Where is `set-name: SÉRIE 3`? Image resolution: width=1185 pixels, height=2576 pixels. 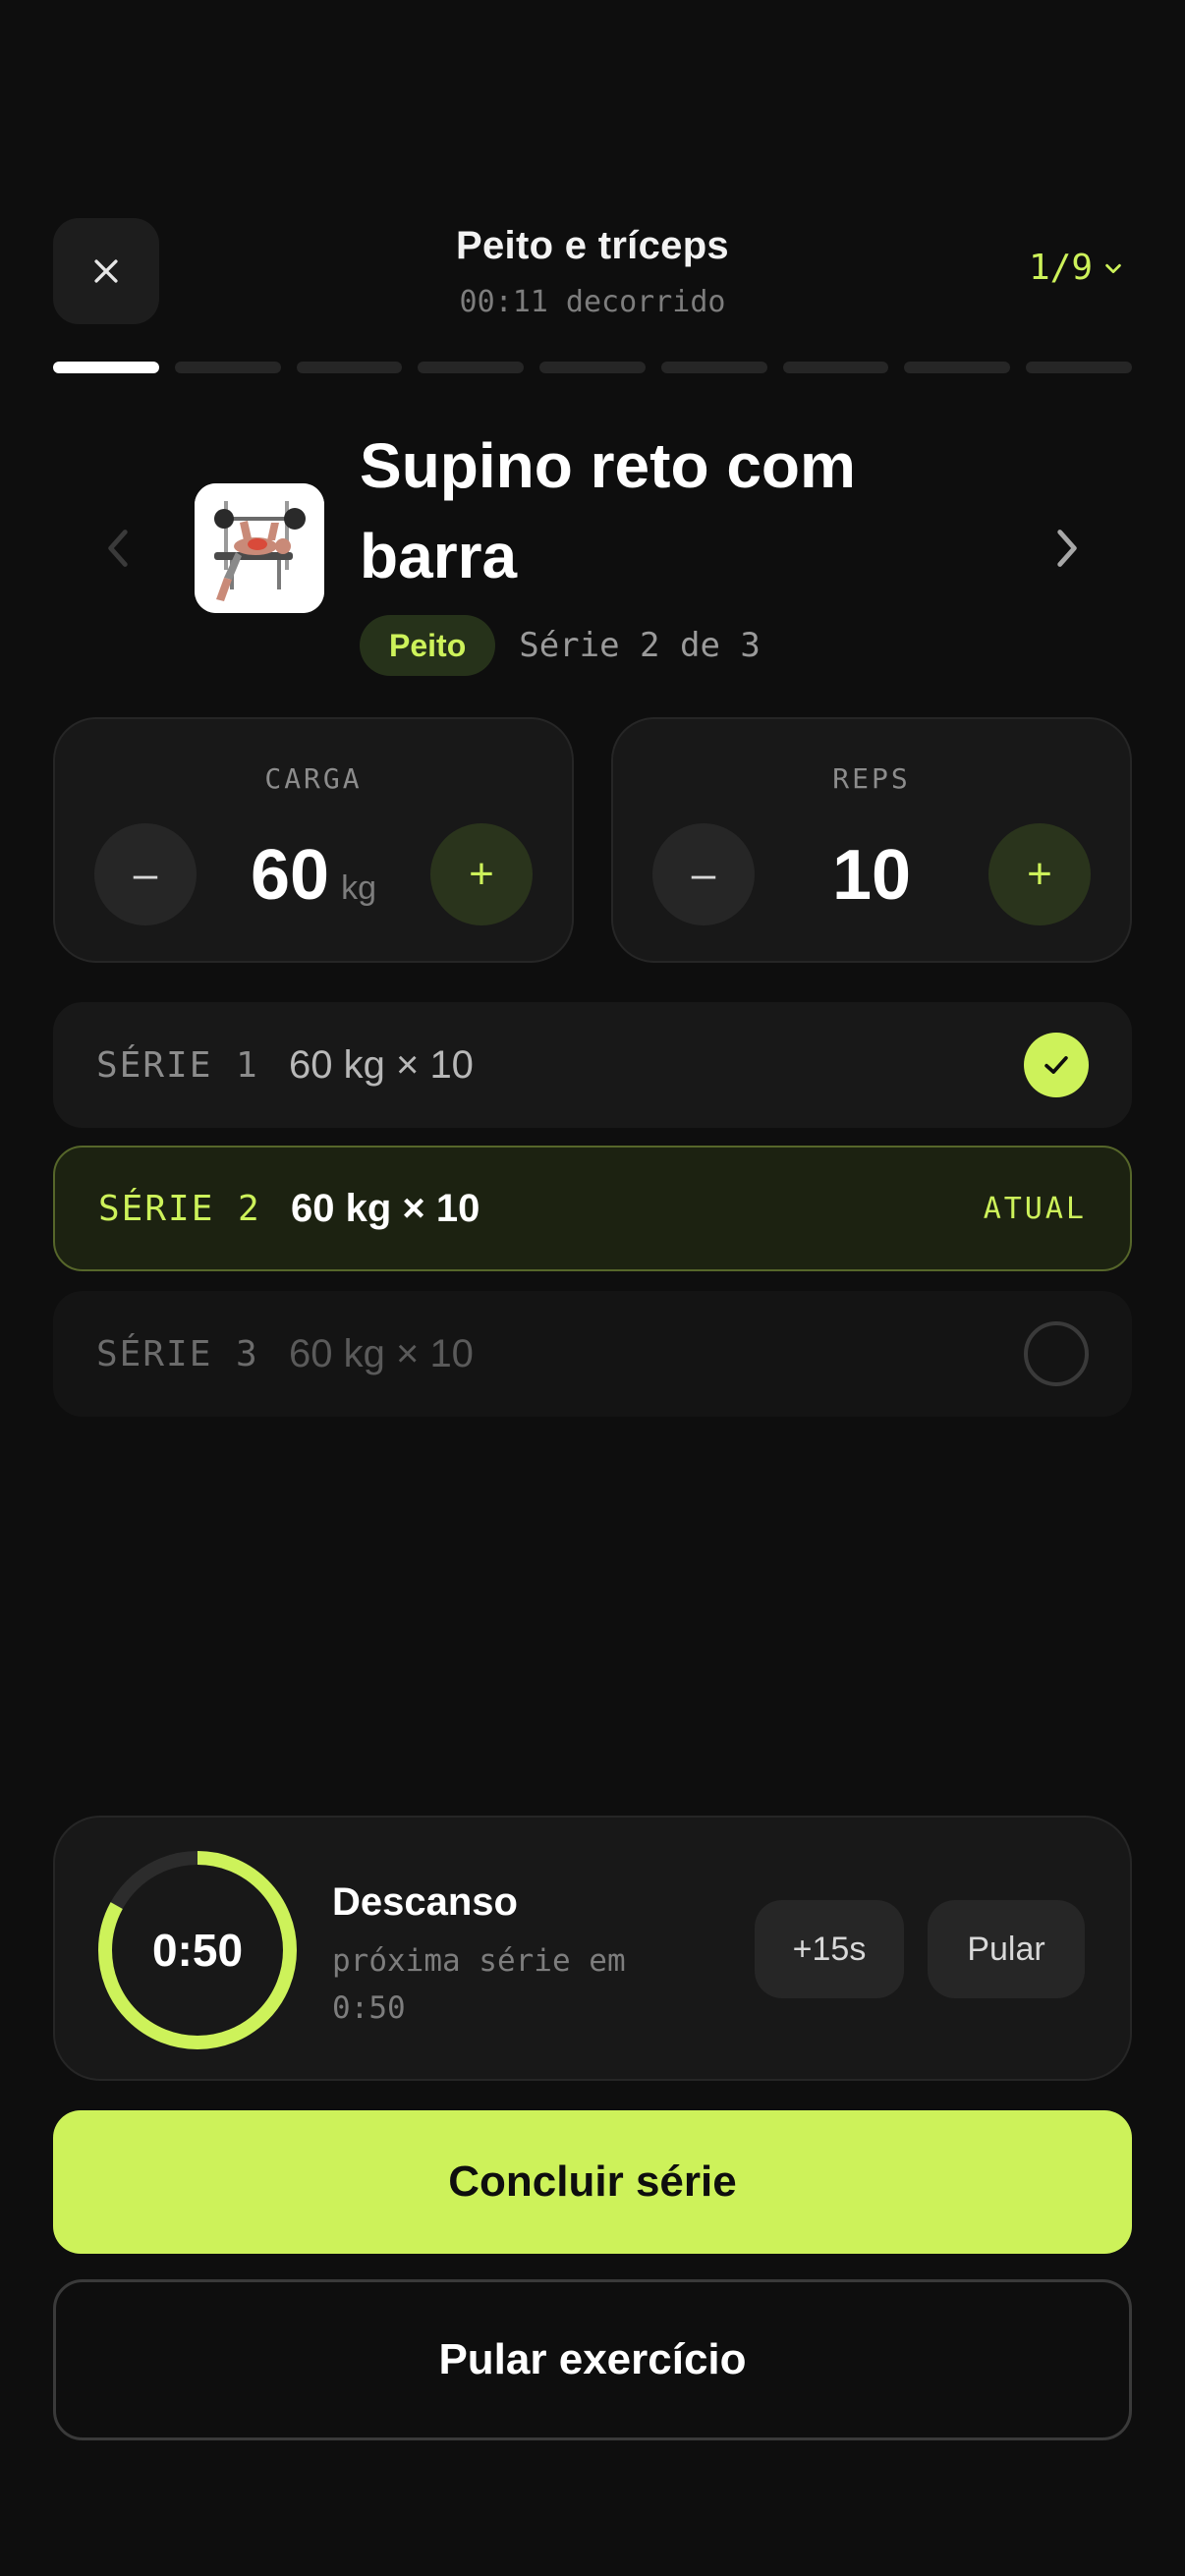 set-name: SÉRIE 3 is located at coordinates (178, 1353).